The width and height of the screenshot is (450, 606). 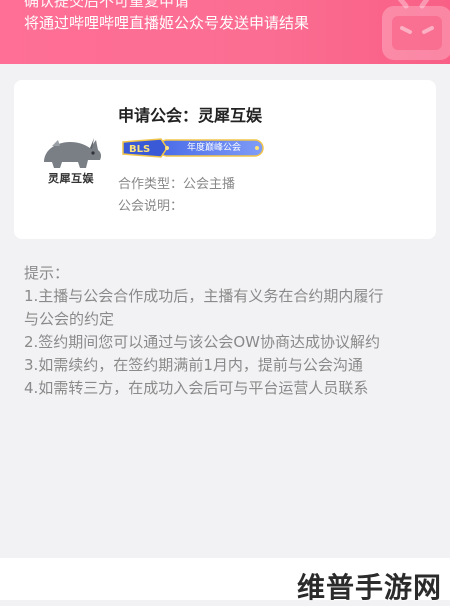 I want to click on site-watermark: 维普手游网, so click(x=369, y=587).